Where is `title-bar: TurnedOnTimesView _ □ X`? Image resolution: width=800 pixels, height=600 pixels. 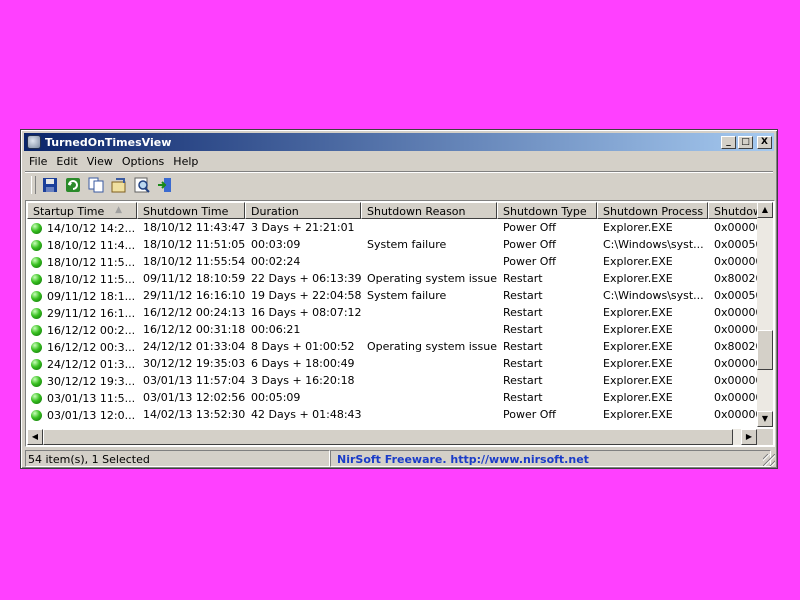
title-bar: TurnedOnTimesView _ □ X is located at coordinates (399, 142).